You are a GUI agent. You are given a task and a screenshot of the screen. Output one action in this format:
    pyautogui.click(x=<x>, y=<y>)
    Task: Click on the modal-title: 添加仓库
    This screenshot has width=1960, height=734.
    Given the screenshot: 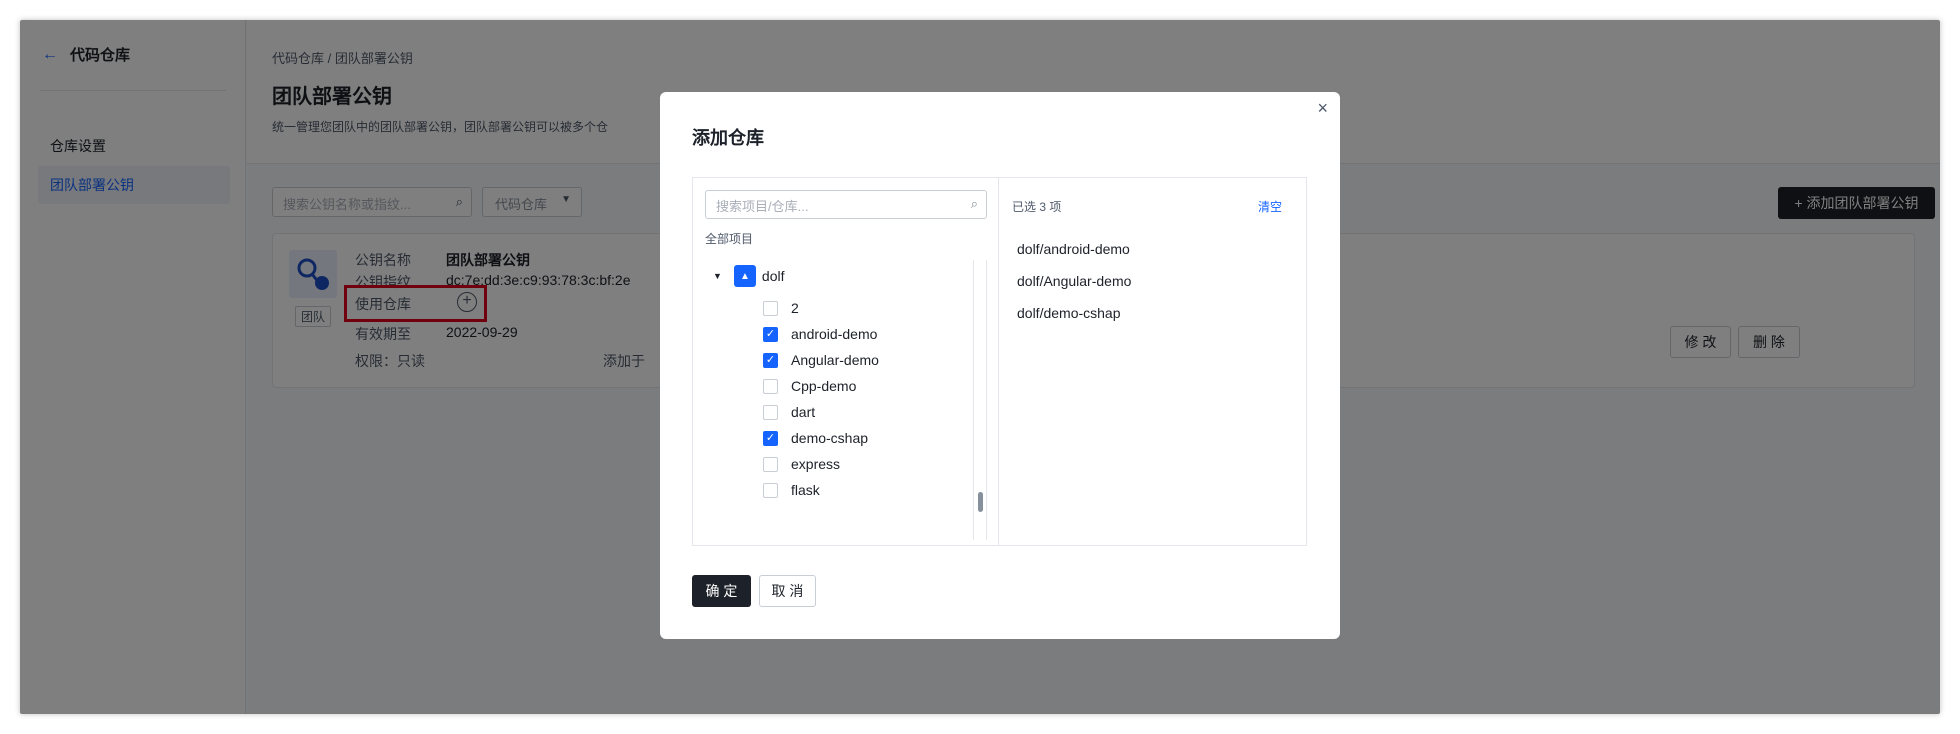 What is the action you would take?
    pyautogui.click(x=728, y=138)
    